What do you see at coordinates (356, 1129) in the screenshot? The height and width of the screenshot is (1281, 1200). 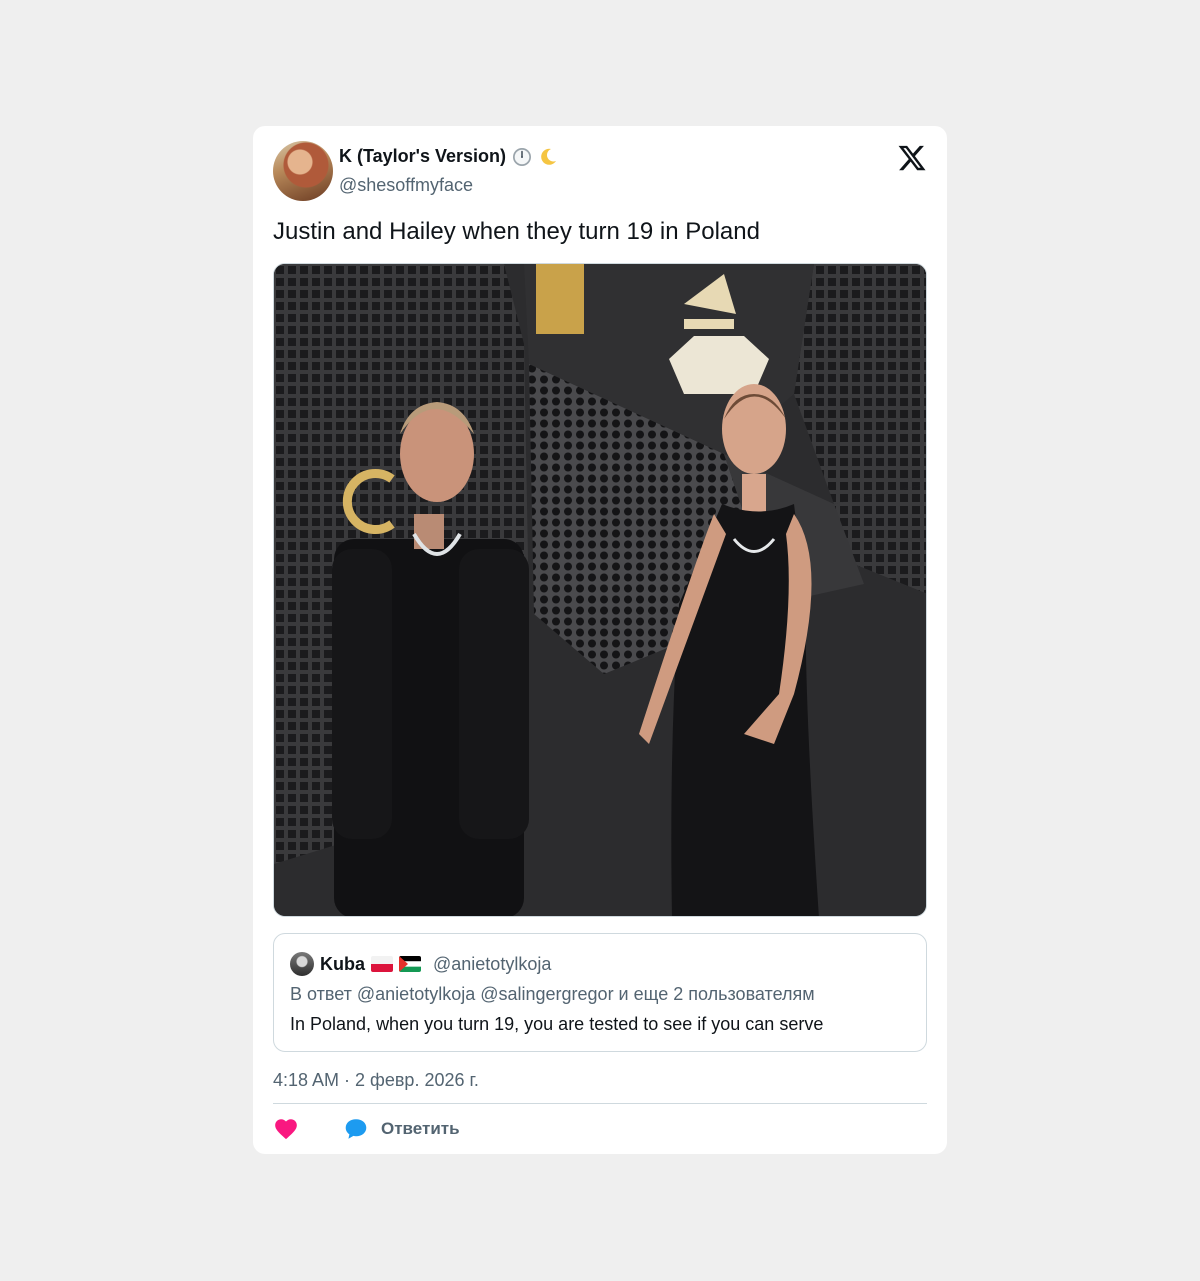 I see `speech-bubble-icon` at bounding box center [356, 1129].